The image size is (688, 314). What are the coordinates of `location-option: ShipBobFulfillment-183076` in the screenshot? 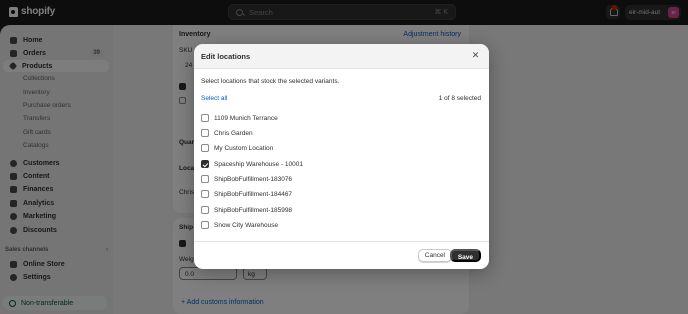 It's located at (246, 179).